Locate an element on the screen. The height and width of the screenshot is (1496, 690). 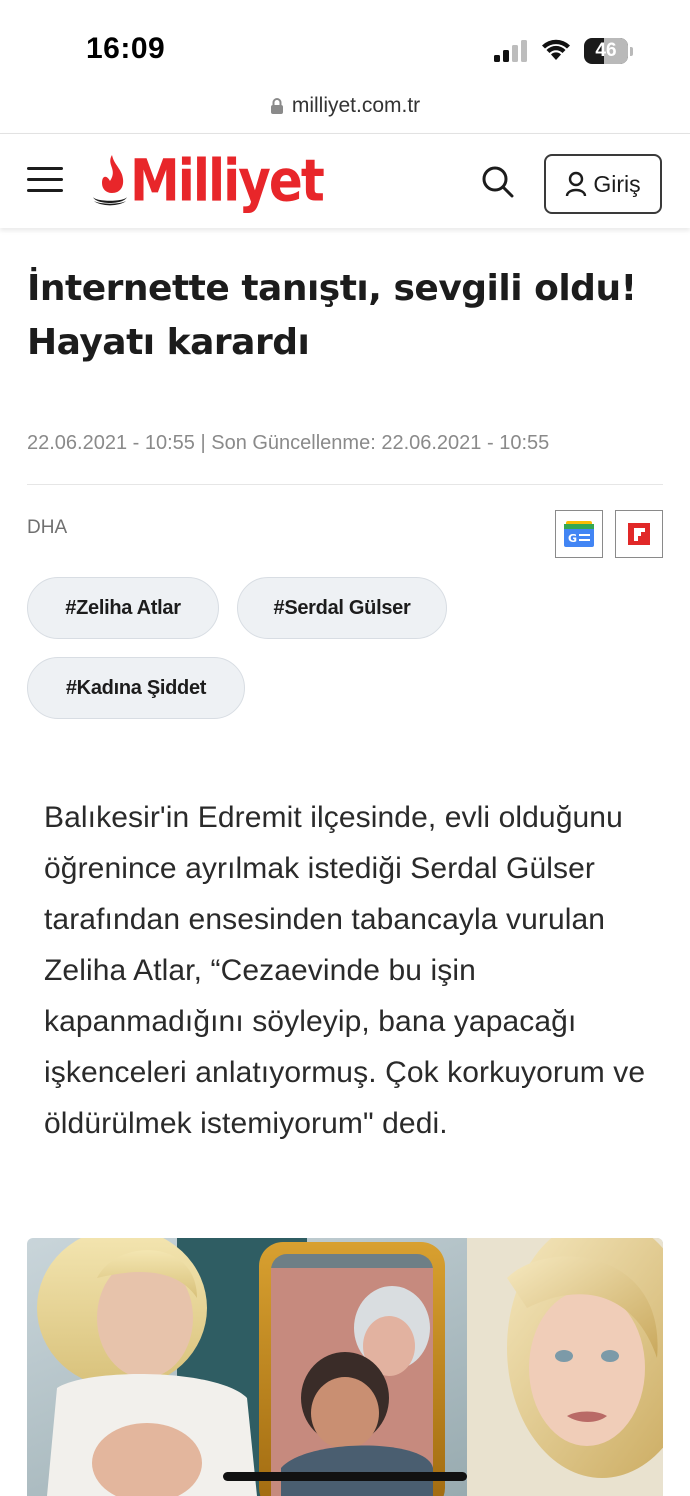
battery-icon: 46 is located at coordinates (609, 51).